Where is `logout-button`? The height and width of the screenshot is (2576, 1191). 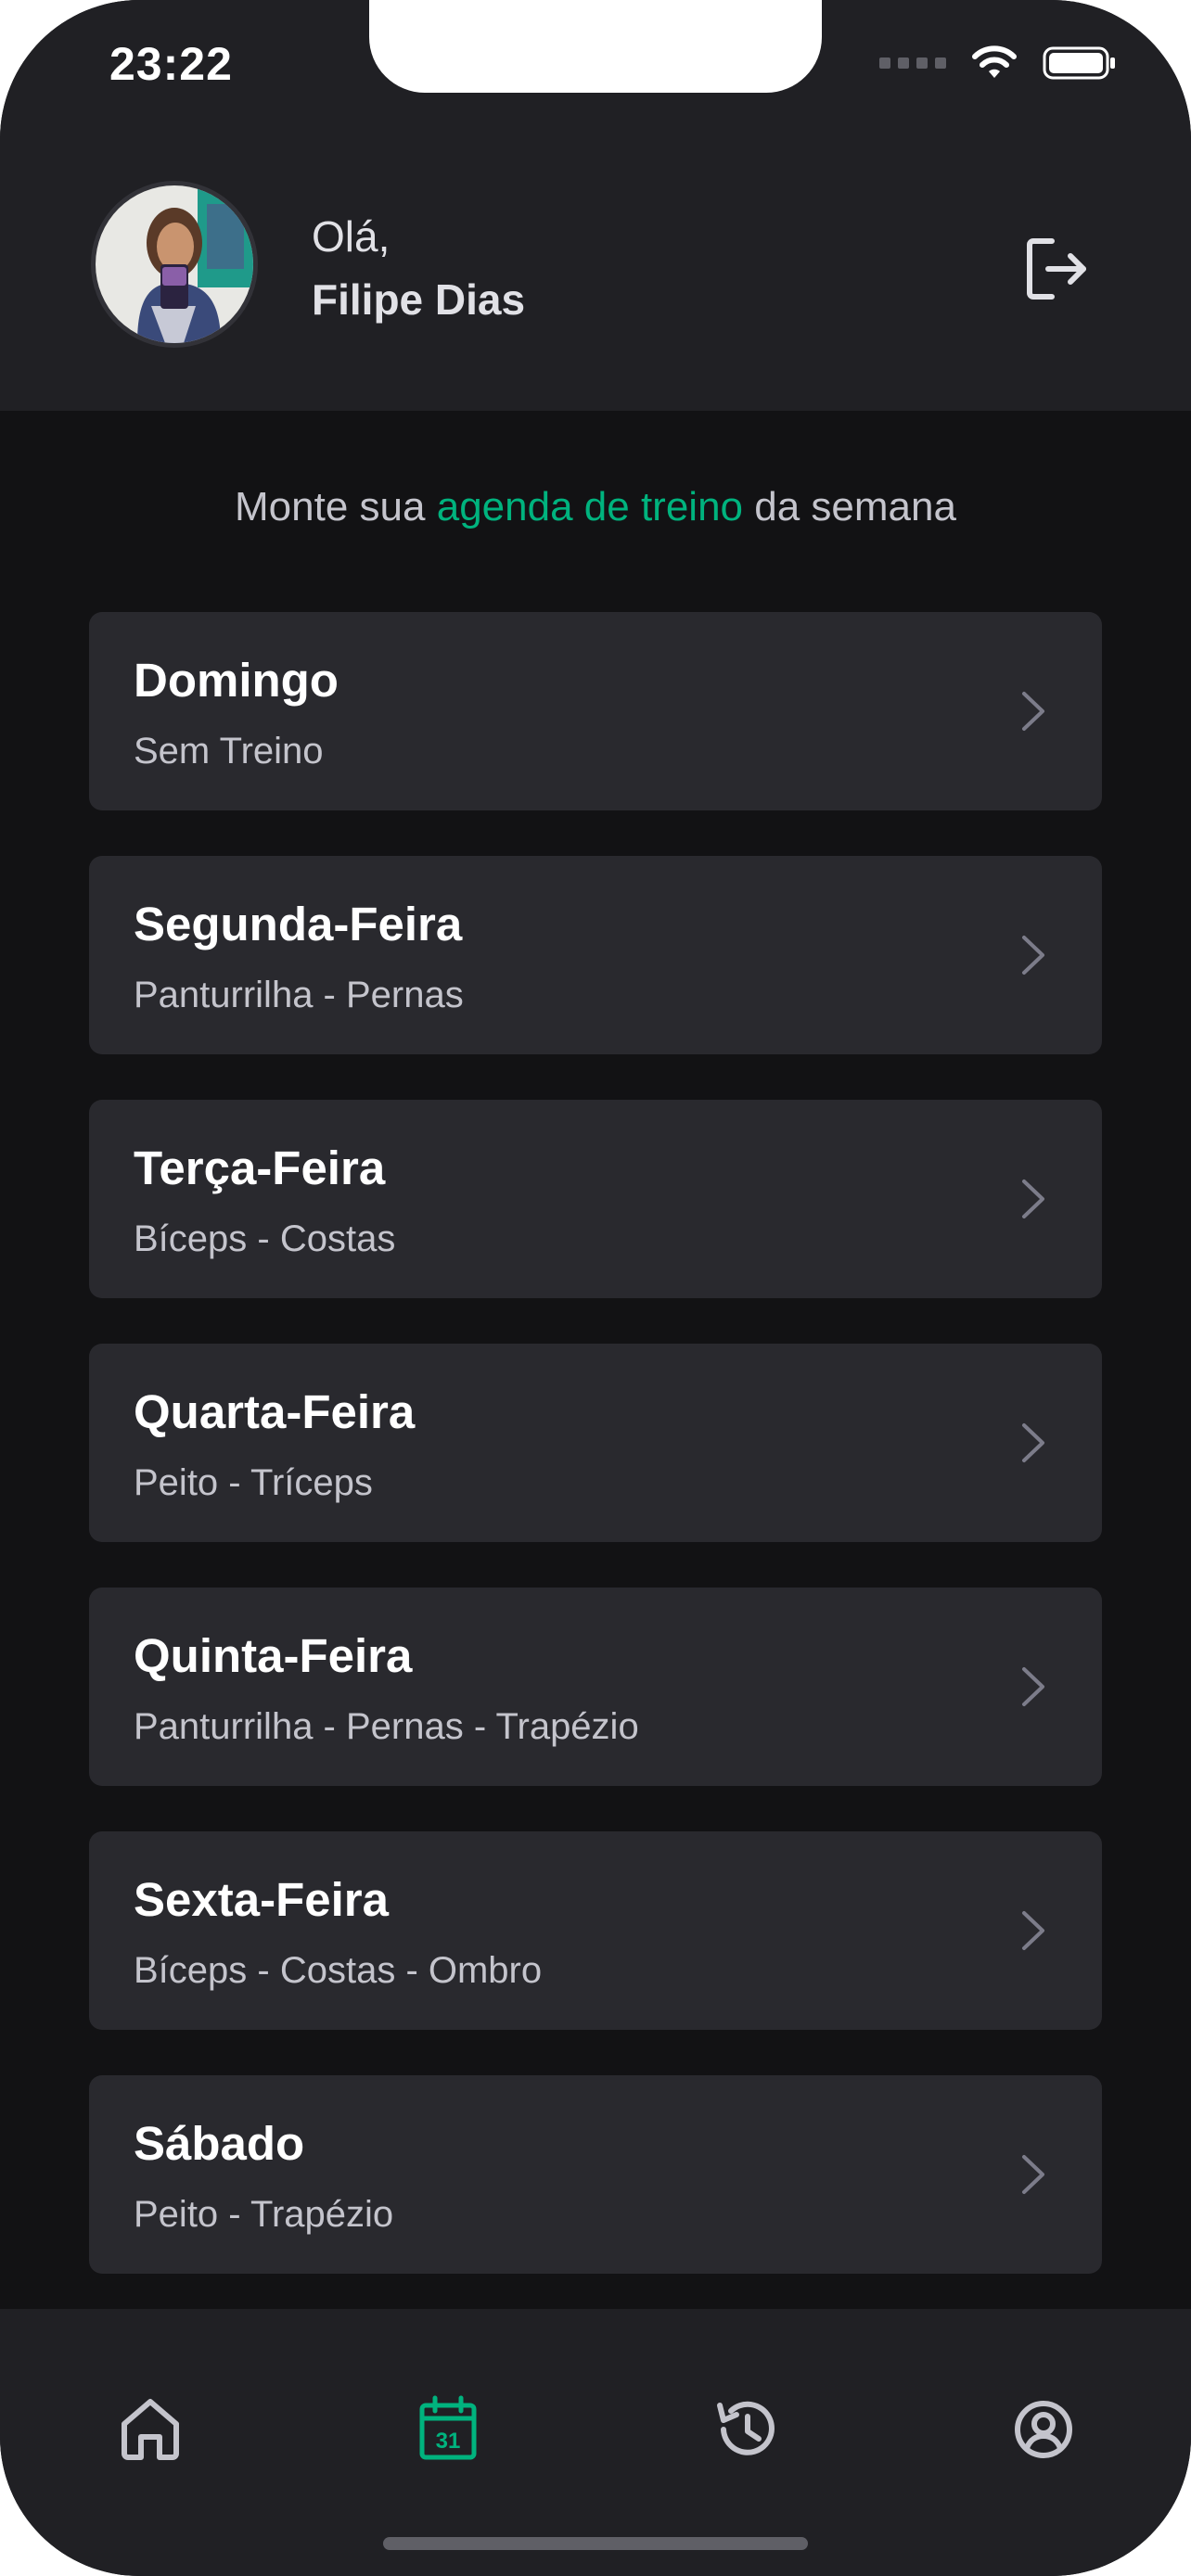 logout-button is located at coordinates (1058, 269).